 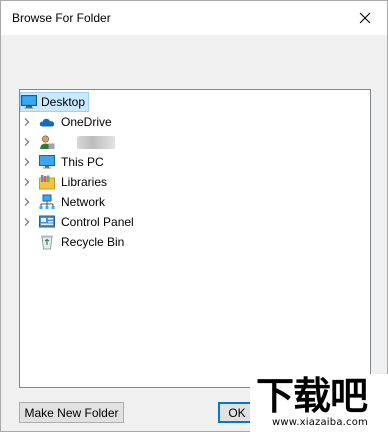 What do you see at coordinates (47, 221) in the screenshot?
I see `control-panel-icon` at bounding box center [47, 221].